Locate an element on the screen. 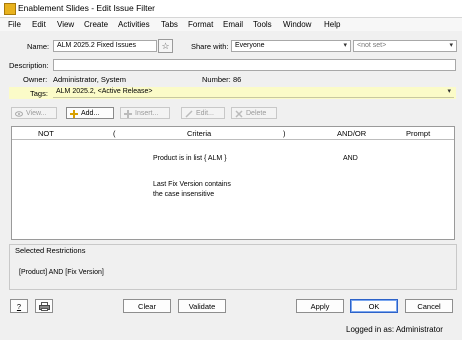 This screenshot has height=340, width=462. criteria-row-2: Last Fix Version contains is located at coordinates (192, 184).